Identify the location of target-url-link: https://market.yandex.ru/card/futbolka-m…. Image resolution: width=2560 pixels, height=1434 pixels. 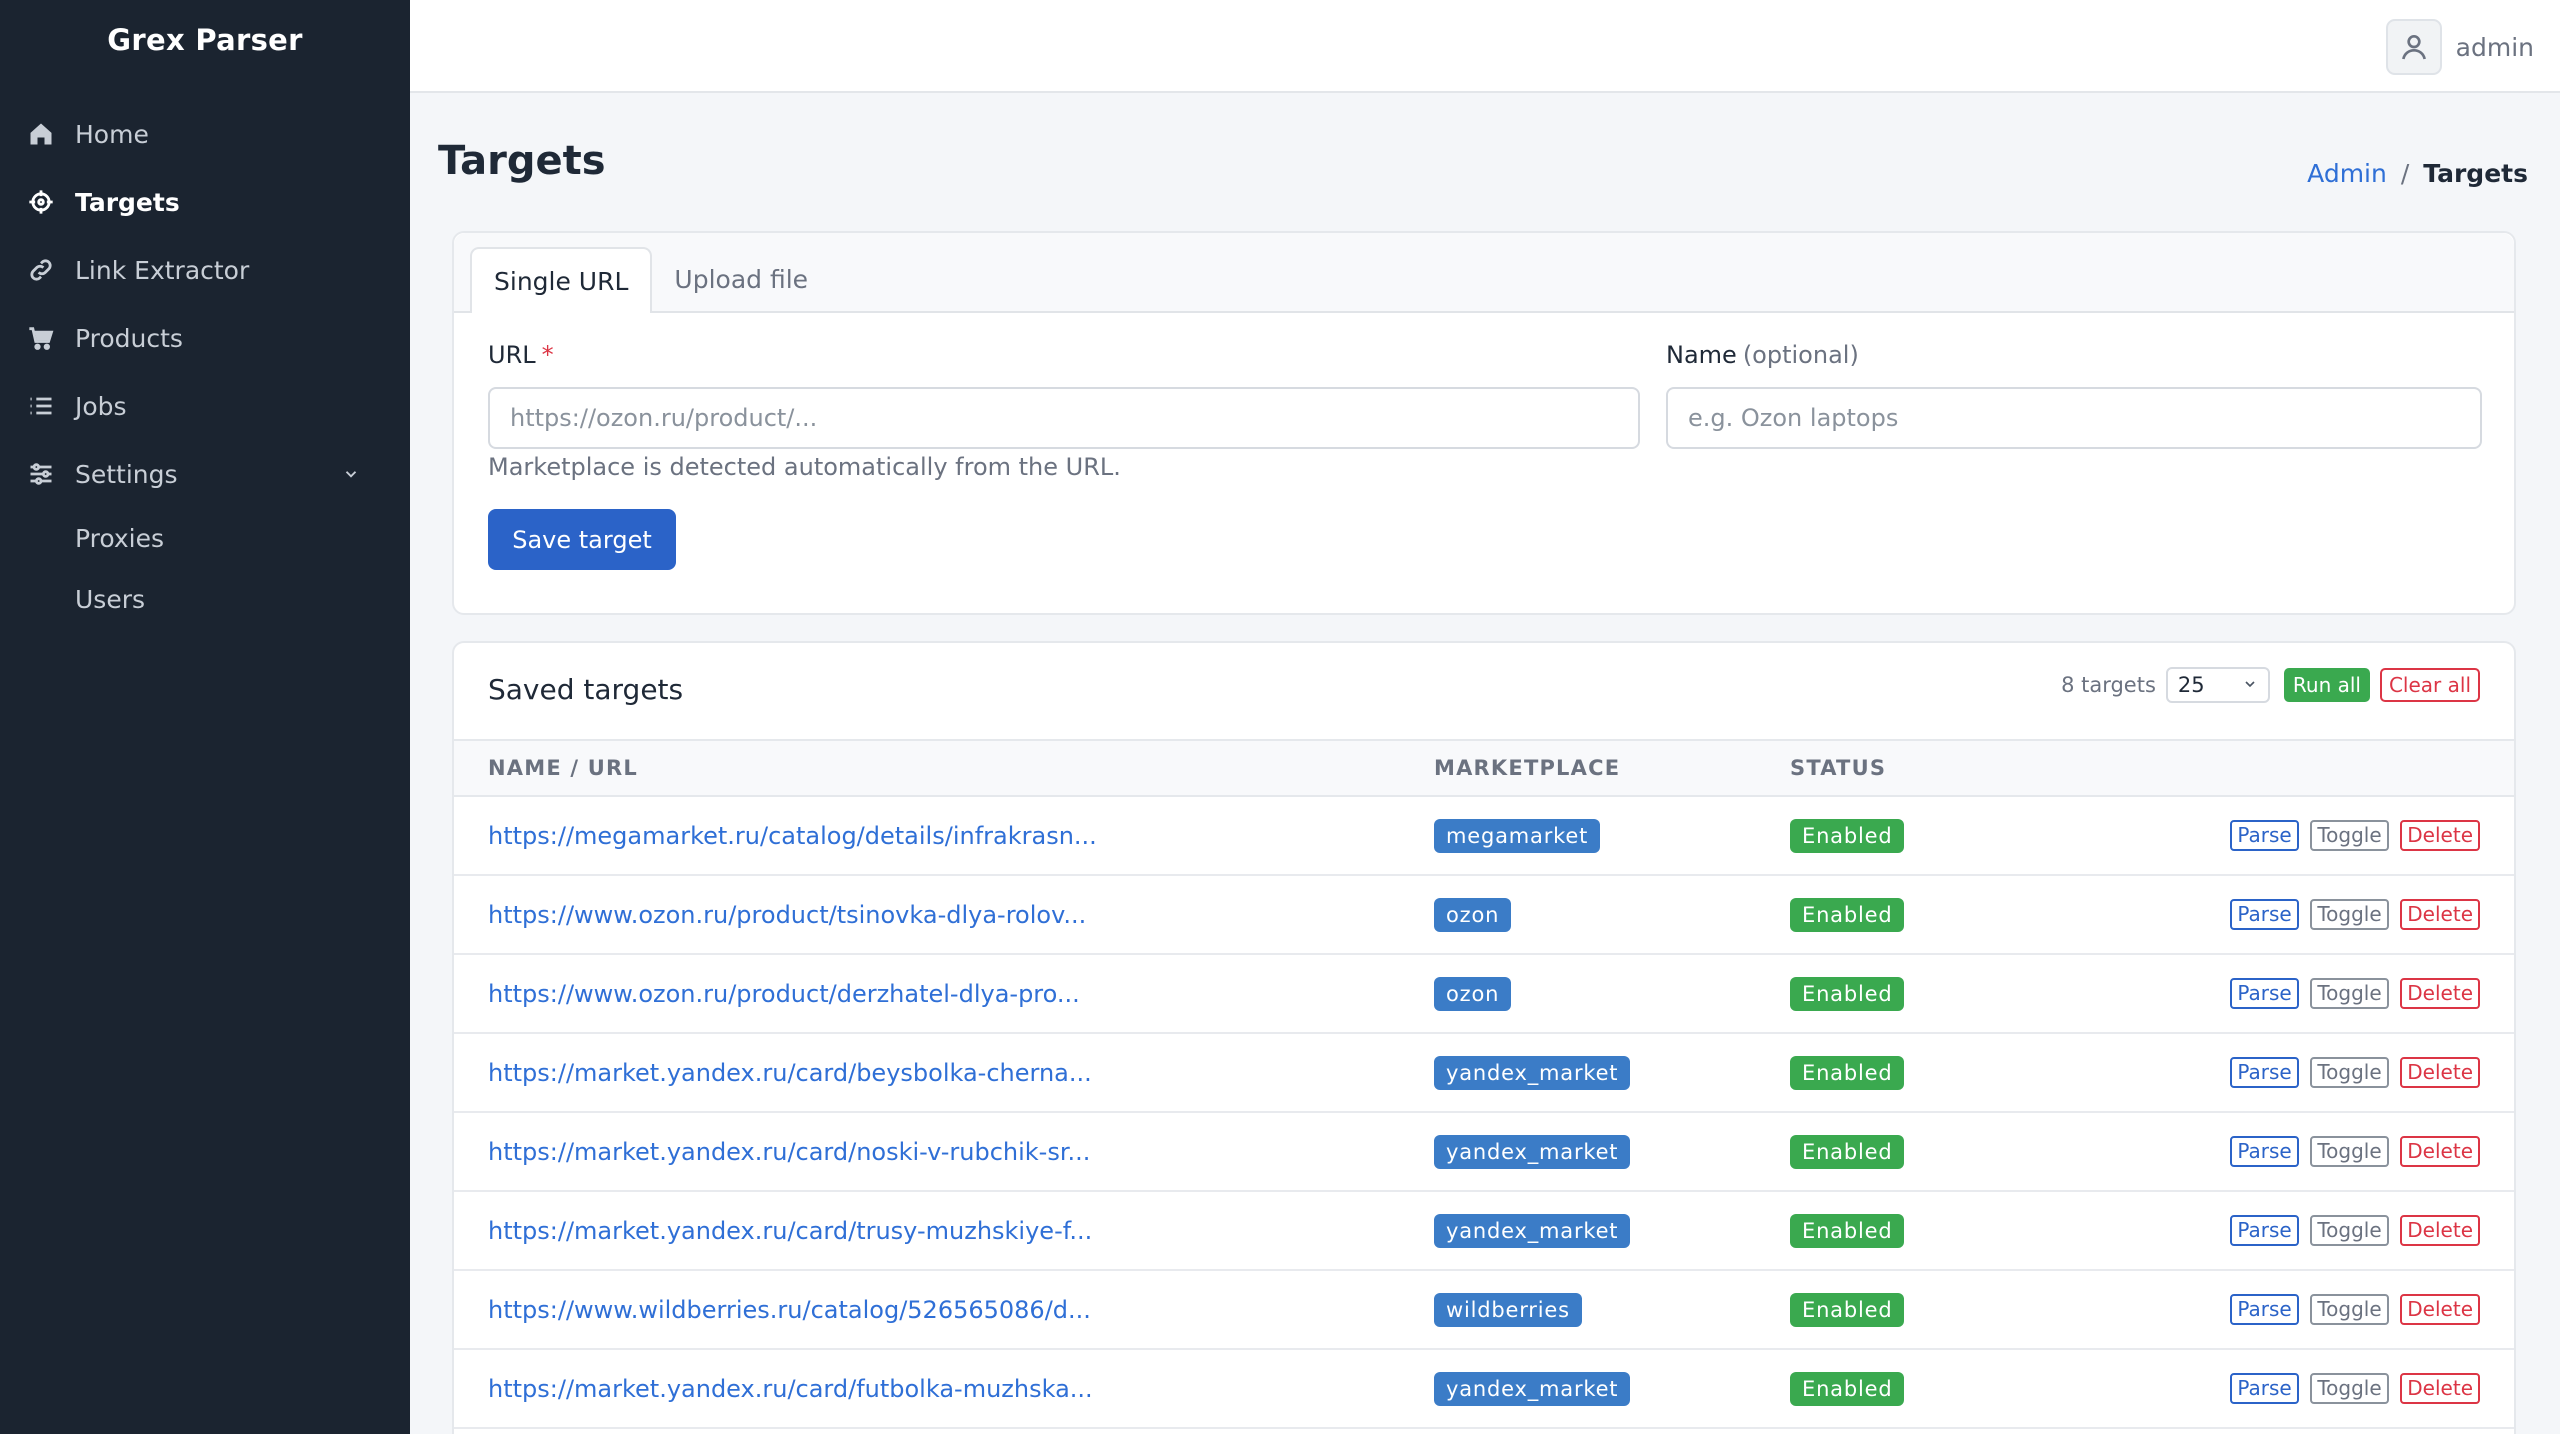
(790, 1389).